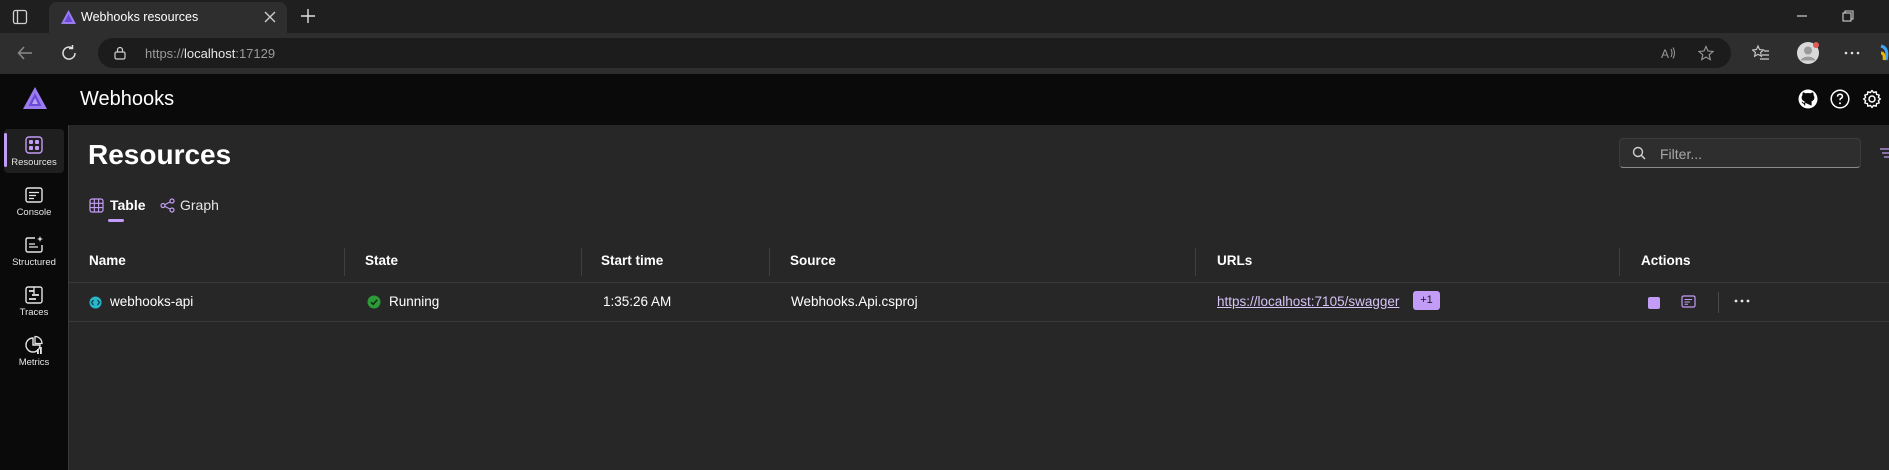 The image size is (1889, 470). I want to click on metrics-icon, so click(34, 345).